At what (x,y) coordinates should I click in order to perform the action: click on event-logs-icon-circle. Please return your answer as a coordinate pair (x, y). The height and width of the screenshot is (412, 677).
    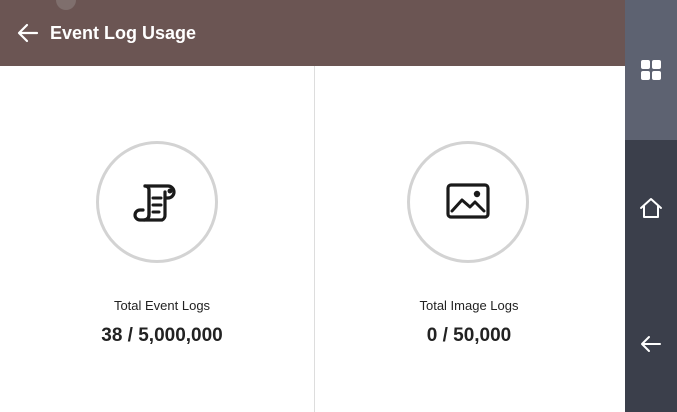
    Looking at the image, I should click on (157, 202).